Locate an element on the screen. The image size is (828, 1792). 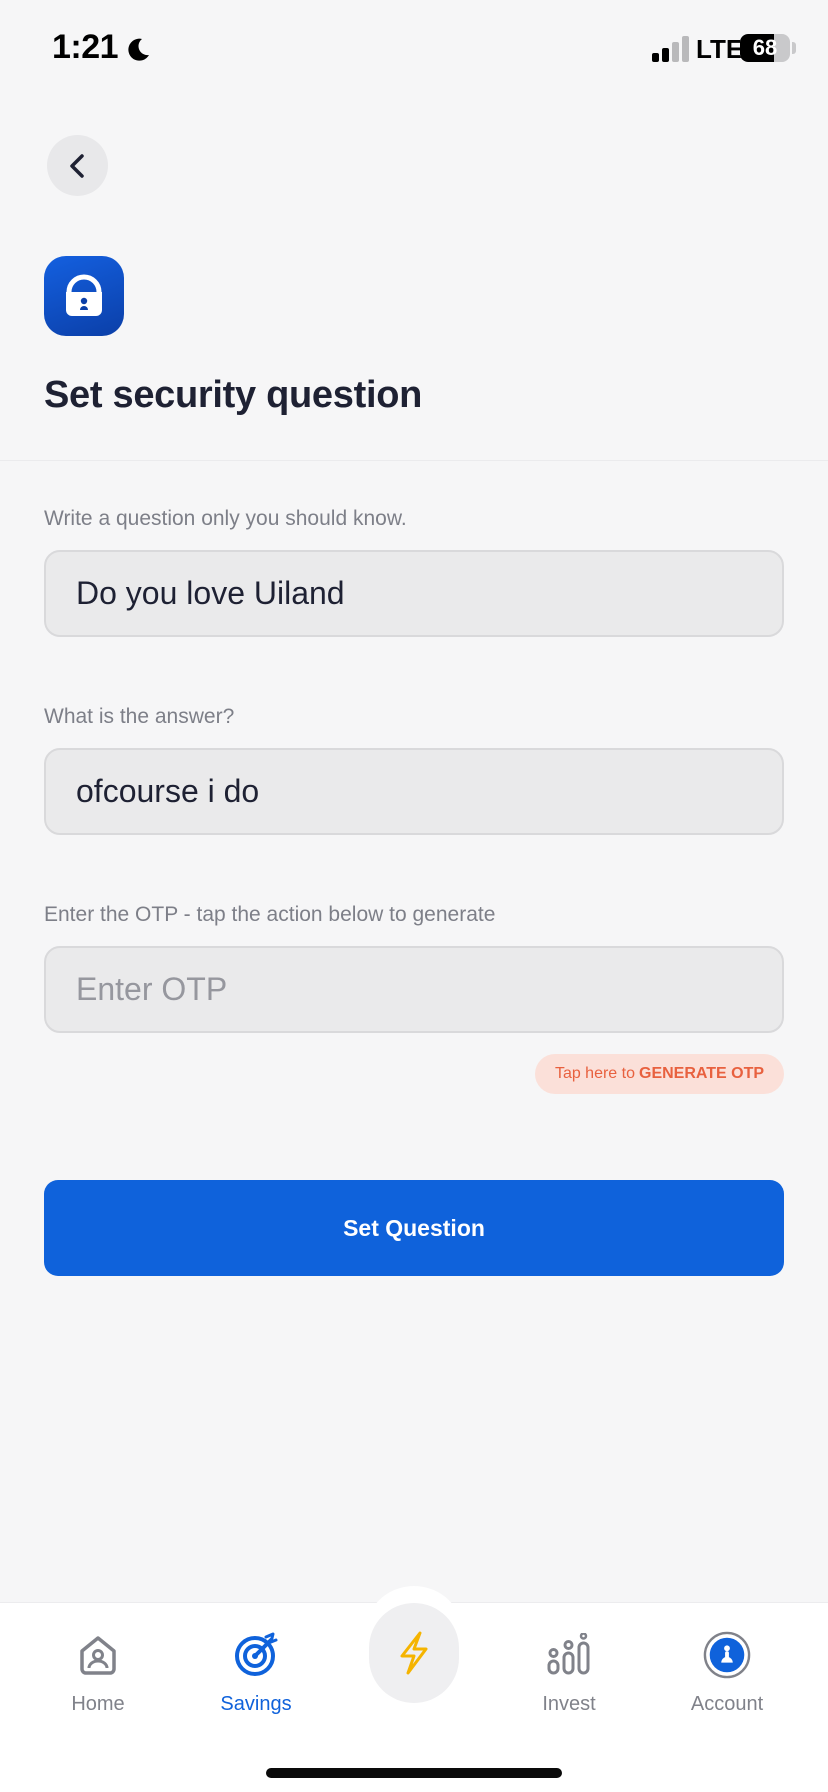
status-bar: 1:21 LTE 68 is located at coordinates (414, 50).